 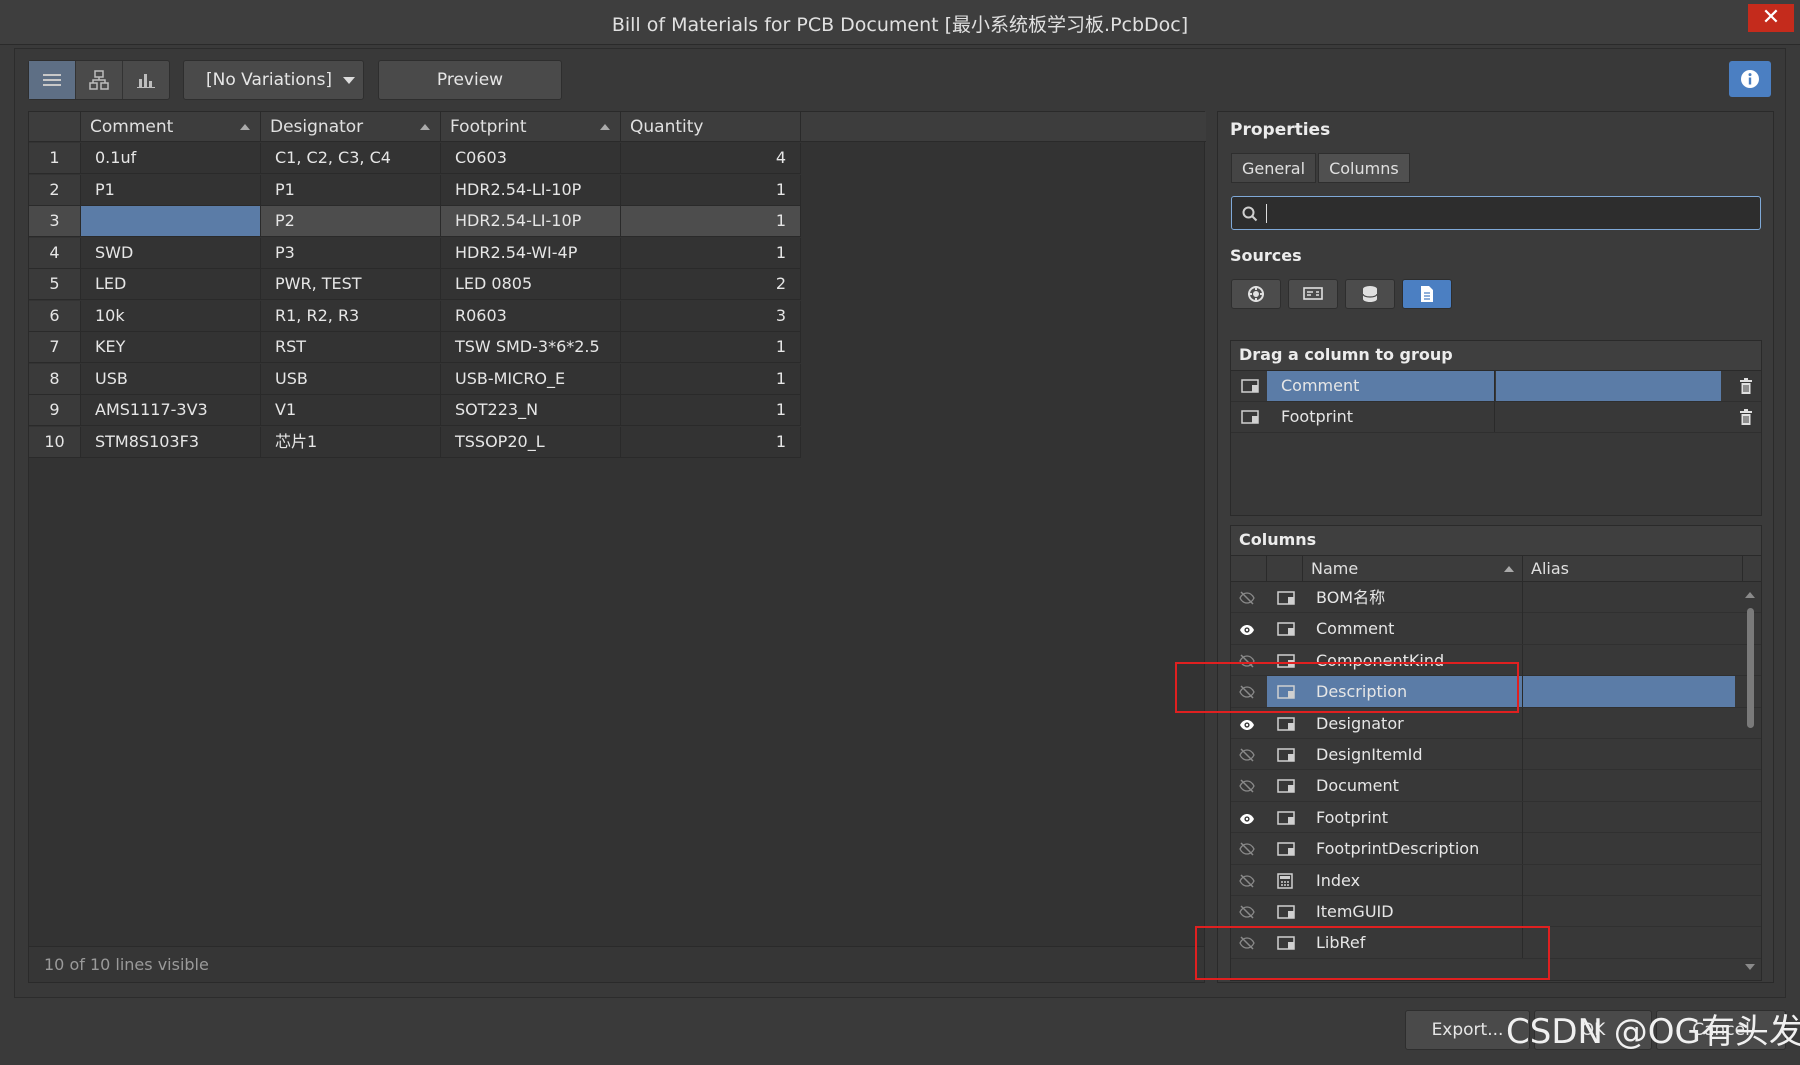 I want to click on columns-scrollbar, so click(x=1750, y=781).